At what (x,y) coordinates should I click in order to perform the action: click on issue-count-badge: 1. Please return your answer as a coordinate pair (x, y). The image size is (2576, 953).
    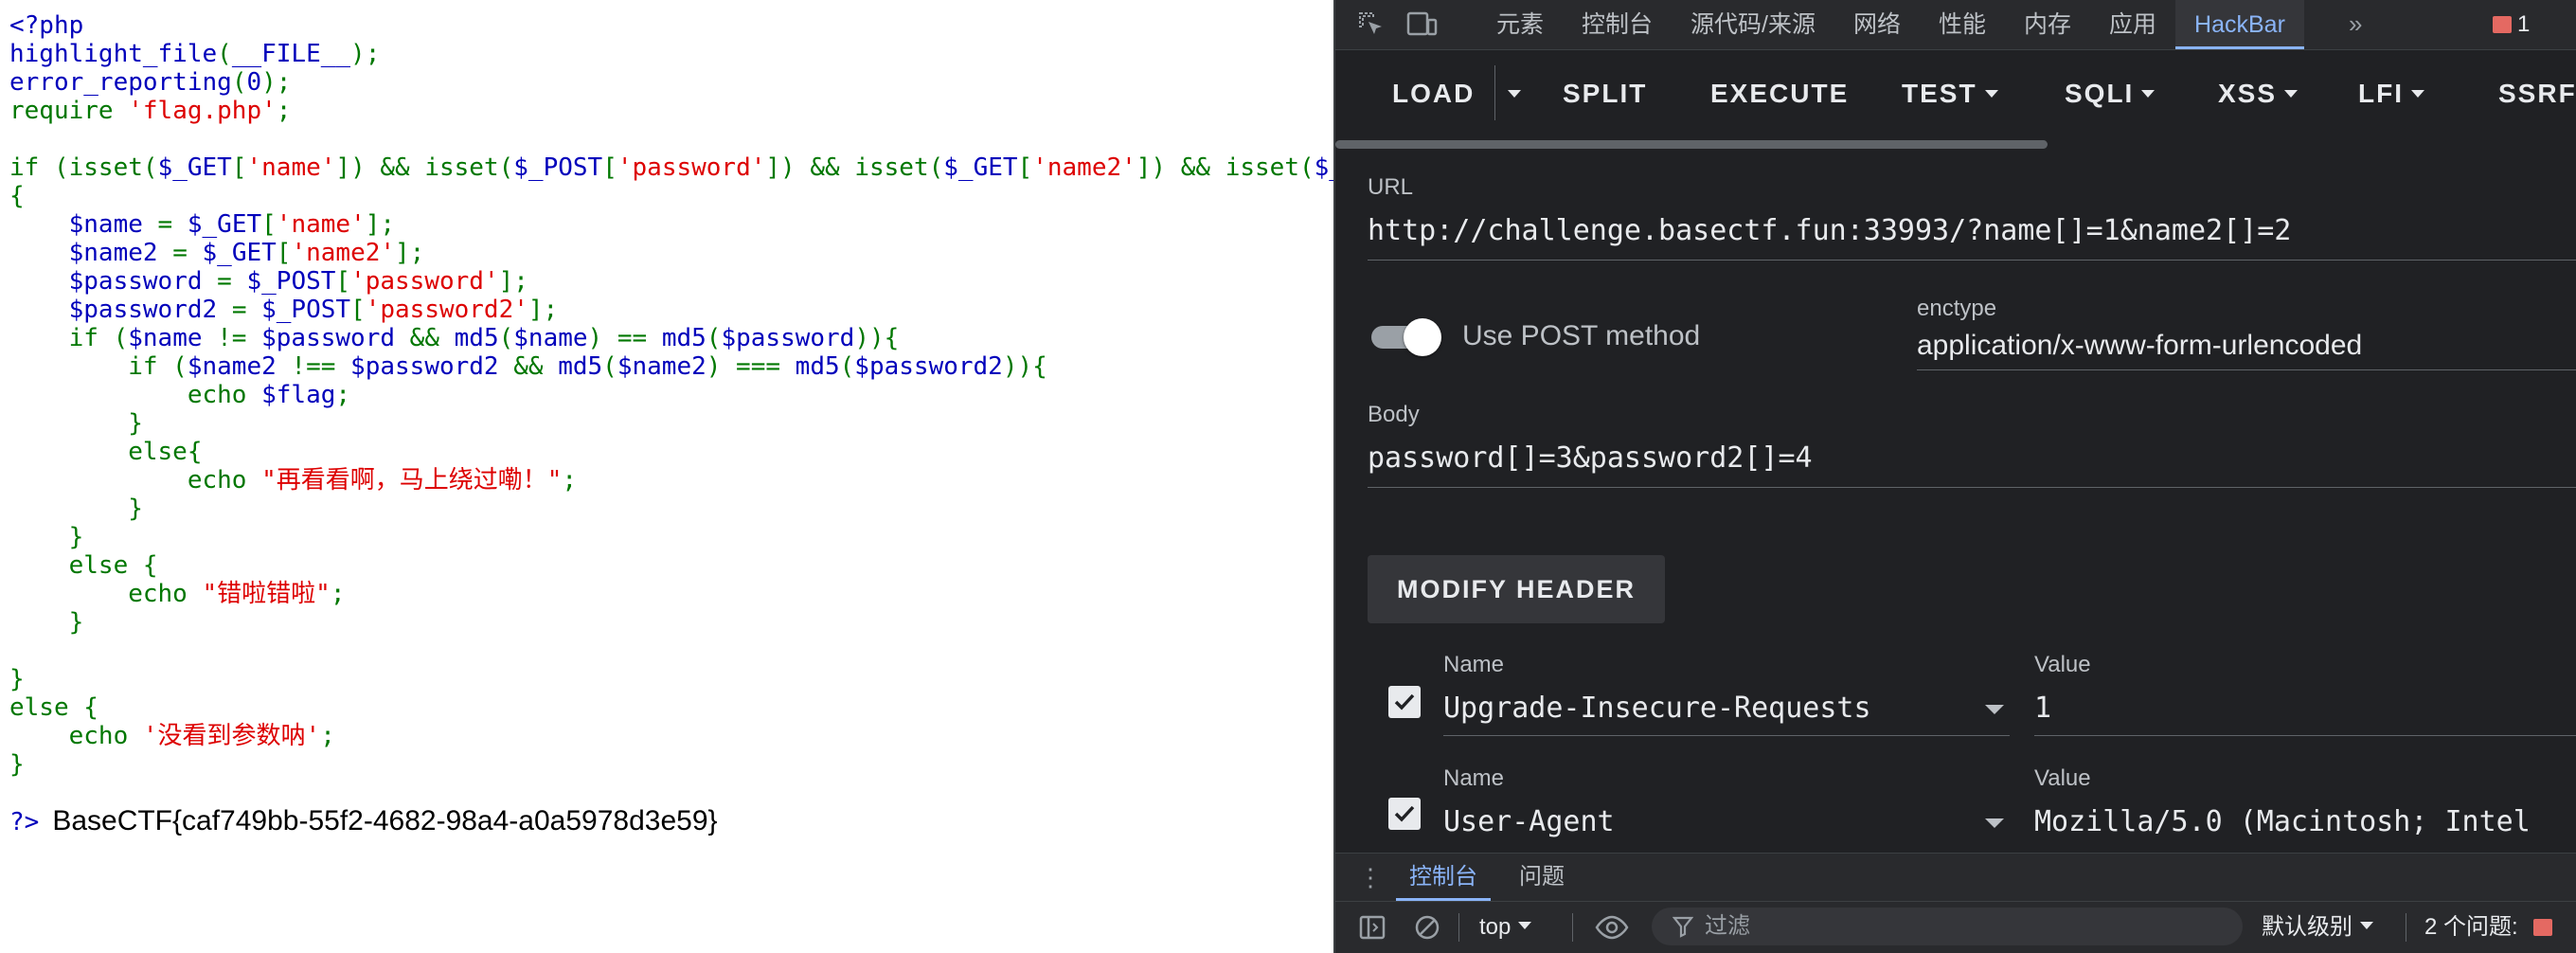
    Looking at the image, I should click on (2511, 24).